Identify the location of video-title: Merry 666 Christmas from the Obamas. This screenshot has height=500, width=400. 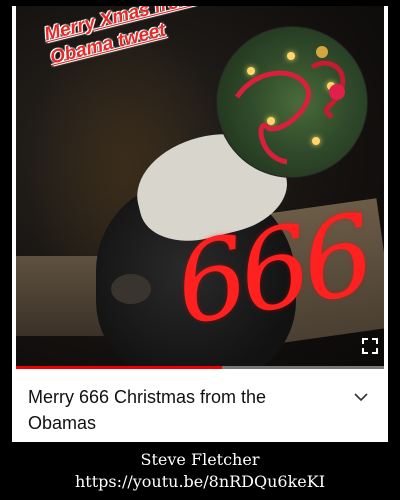
(147, 410).